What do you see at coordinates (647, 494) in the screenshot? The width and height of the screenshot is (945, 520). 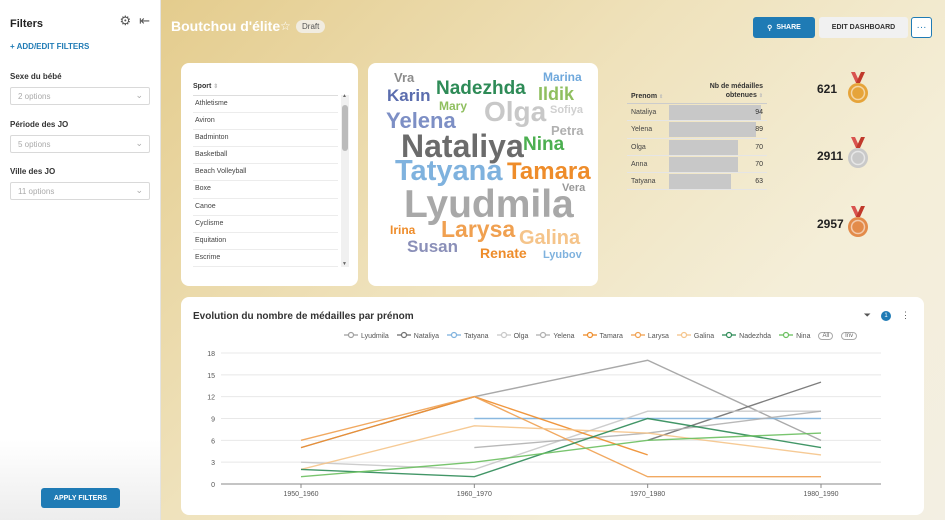 I see `x-tick-label: 1970_1980` at bounding box center [647, 494].